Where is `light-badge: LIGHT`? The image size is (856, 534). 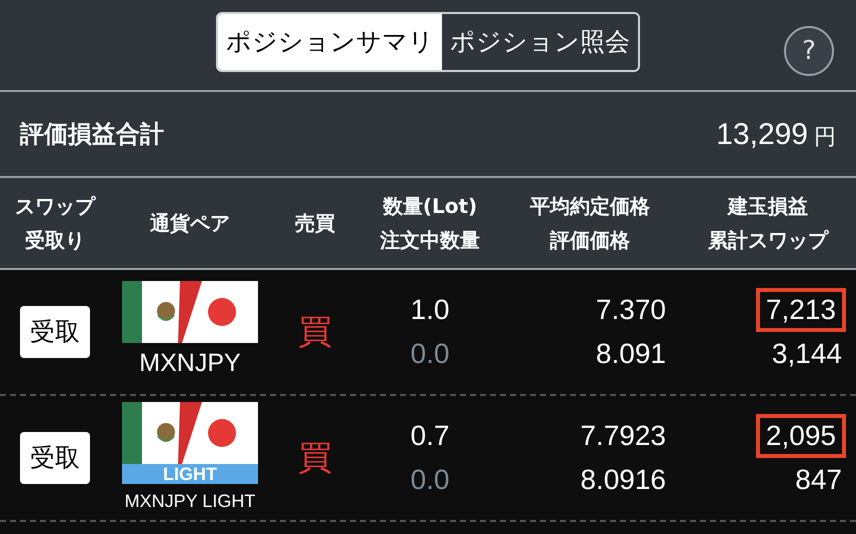 light-badge: LIGHT is located at coordinates (190, 474).